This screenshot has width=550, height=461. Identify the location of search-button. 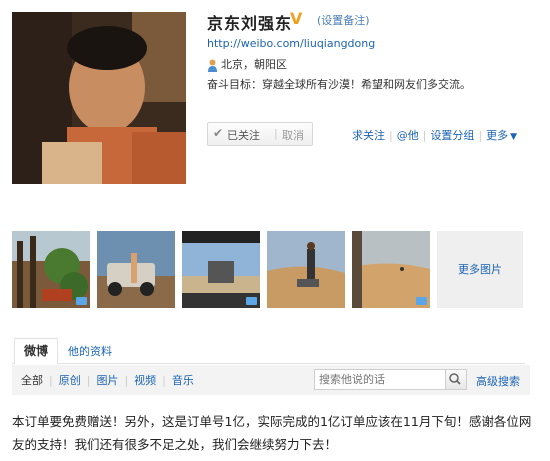
(456, 379).